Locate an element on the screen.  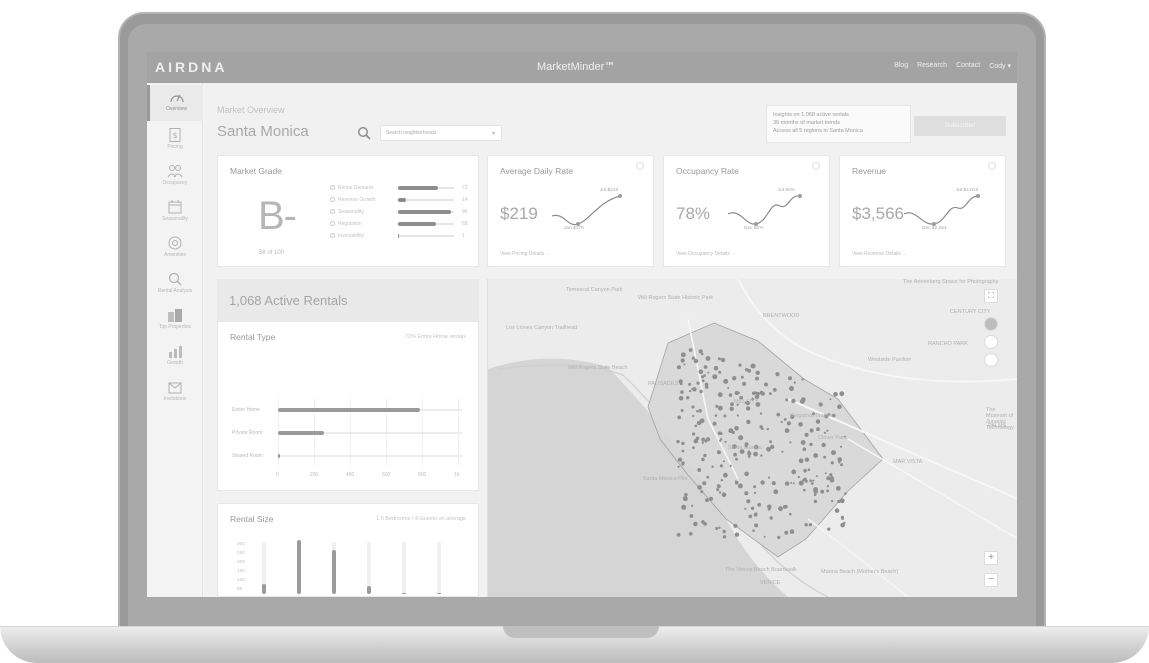
nav-blog: Blog is located at coordinates (901, 66).